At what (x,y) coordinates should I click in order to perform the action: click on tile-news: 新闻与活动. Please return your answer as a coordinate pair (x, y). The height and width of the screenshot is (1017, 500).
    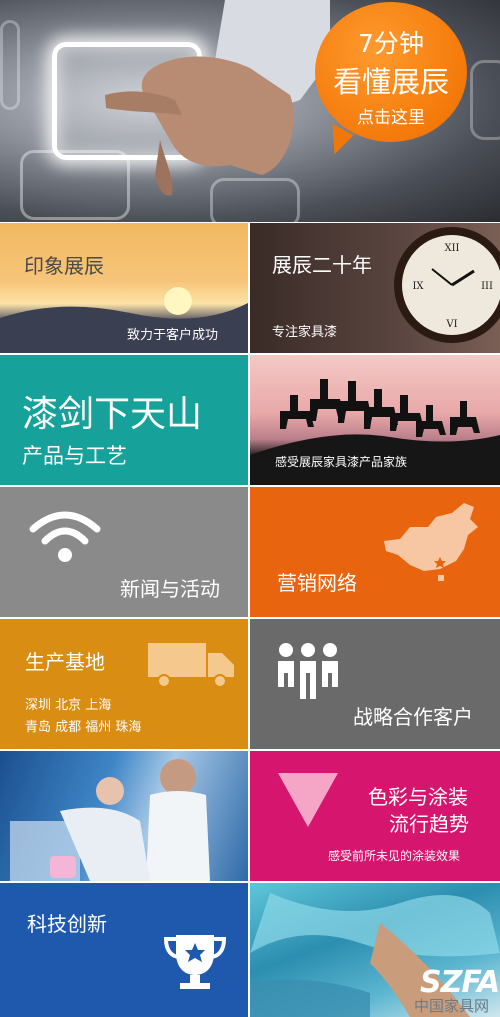
    Looking at the image, I should click on (124, 552).